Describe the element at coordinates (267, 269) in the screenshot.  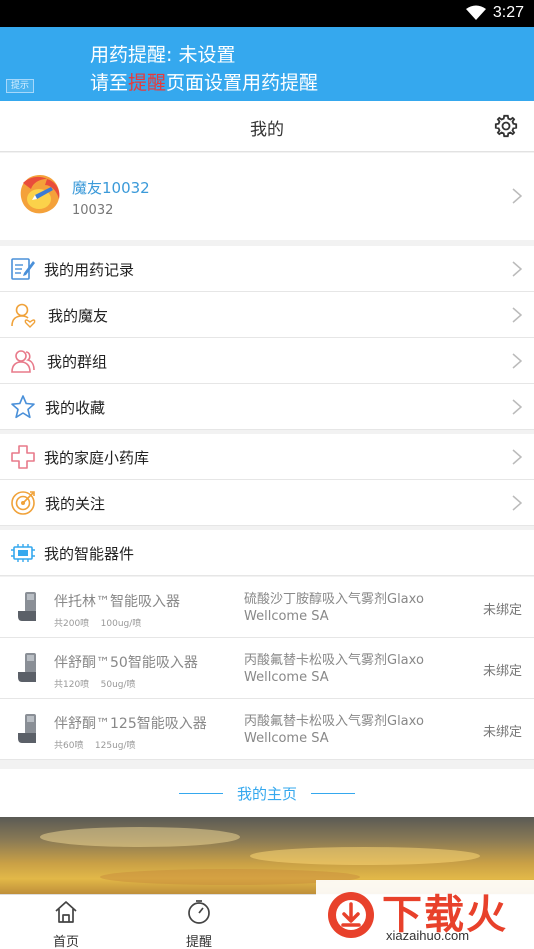
I see `menu-medication-records: 我的用药记录` at that location.